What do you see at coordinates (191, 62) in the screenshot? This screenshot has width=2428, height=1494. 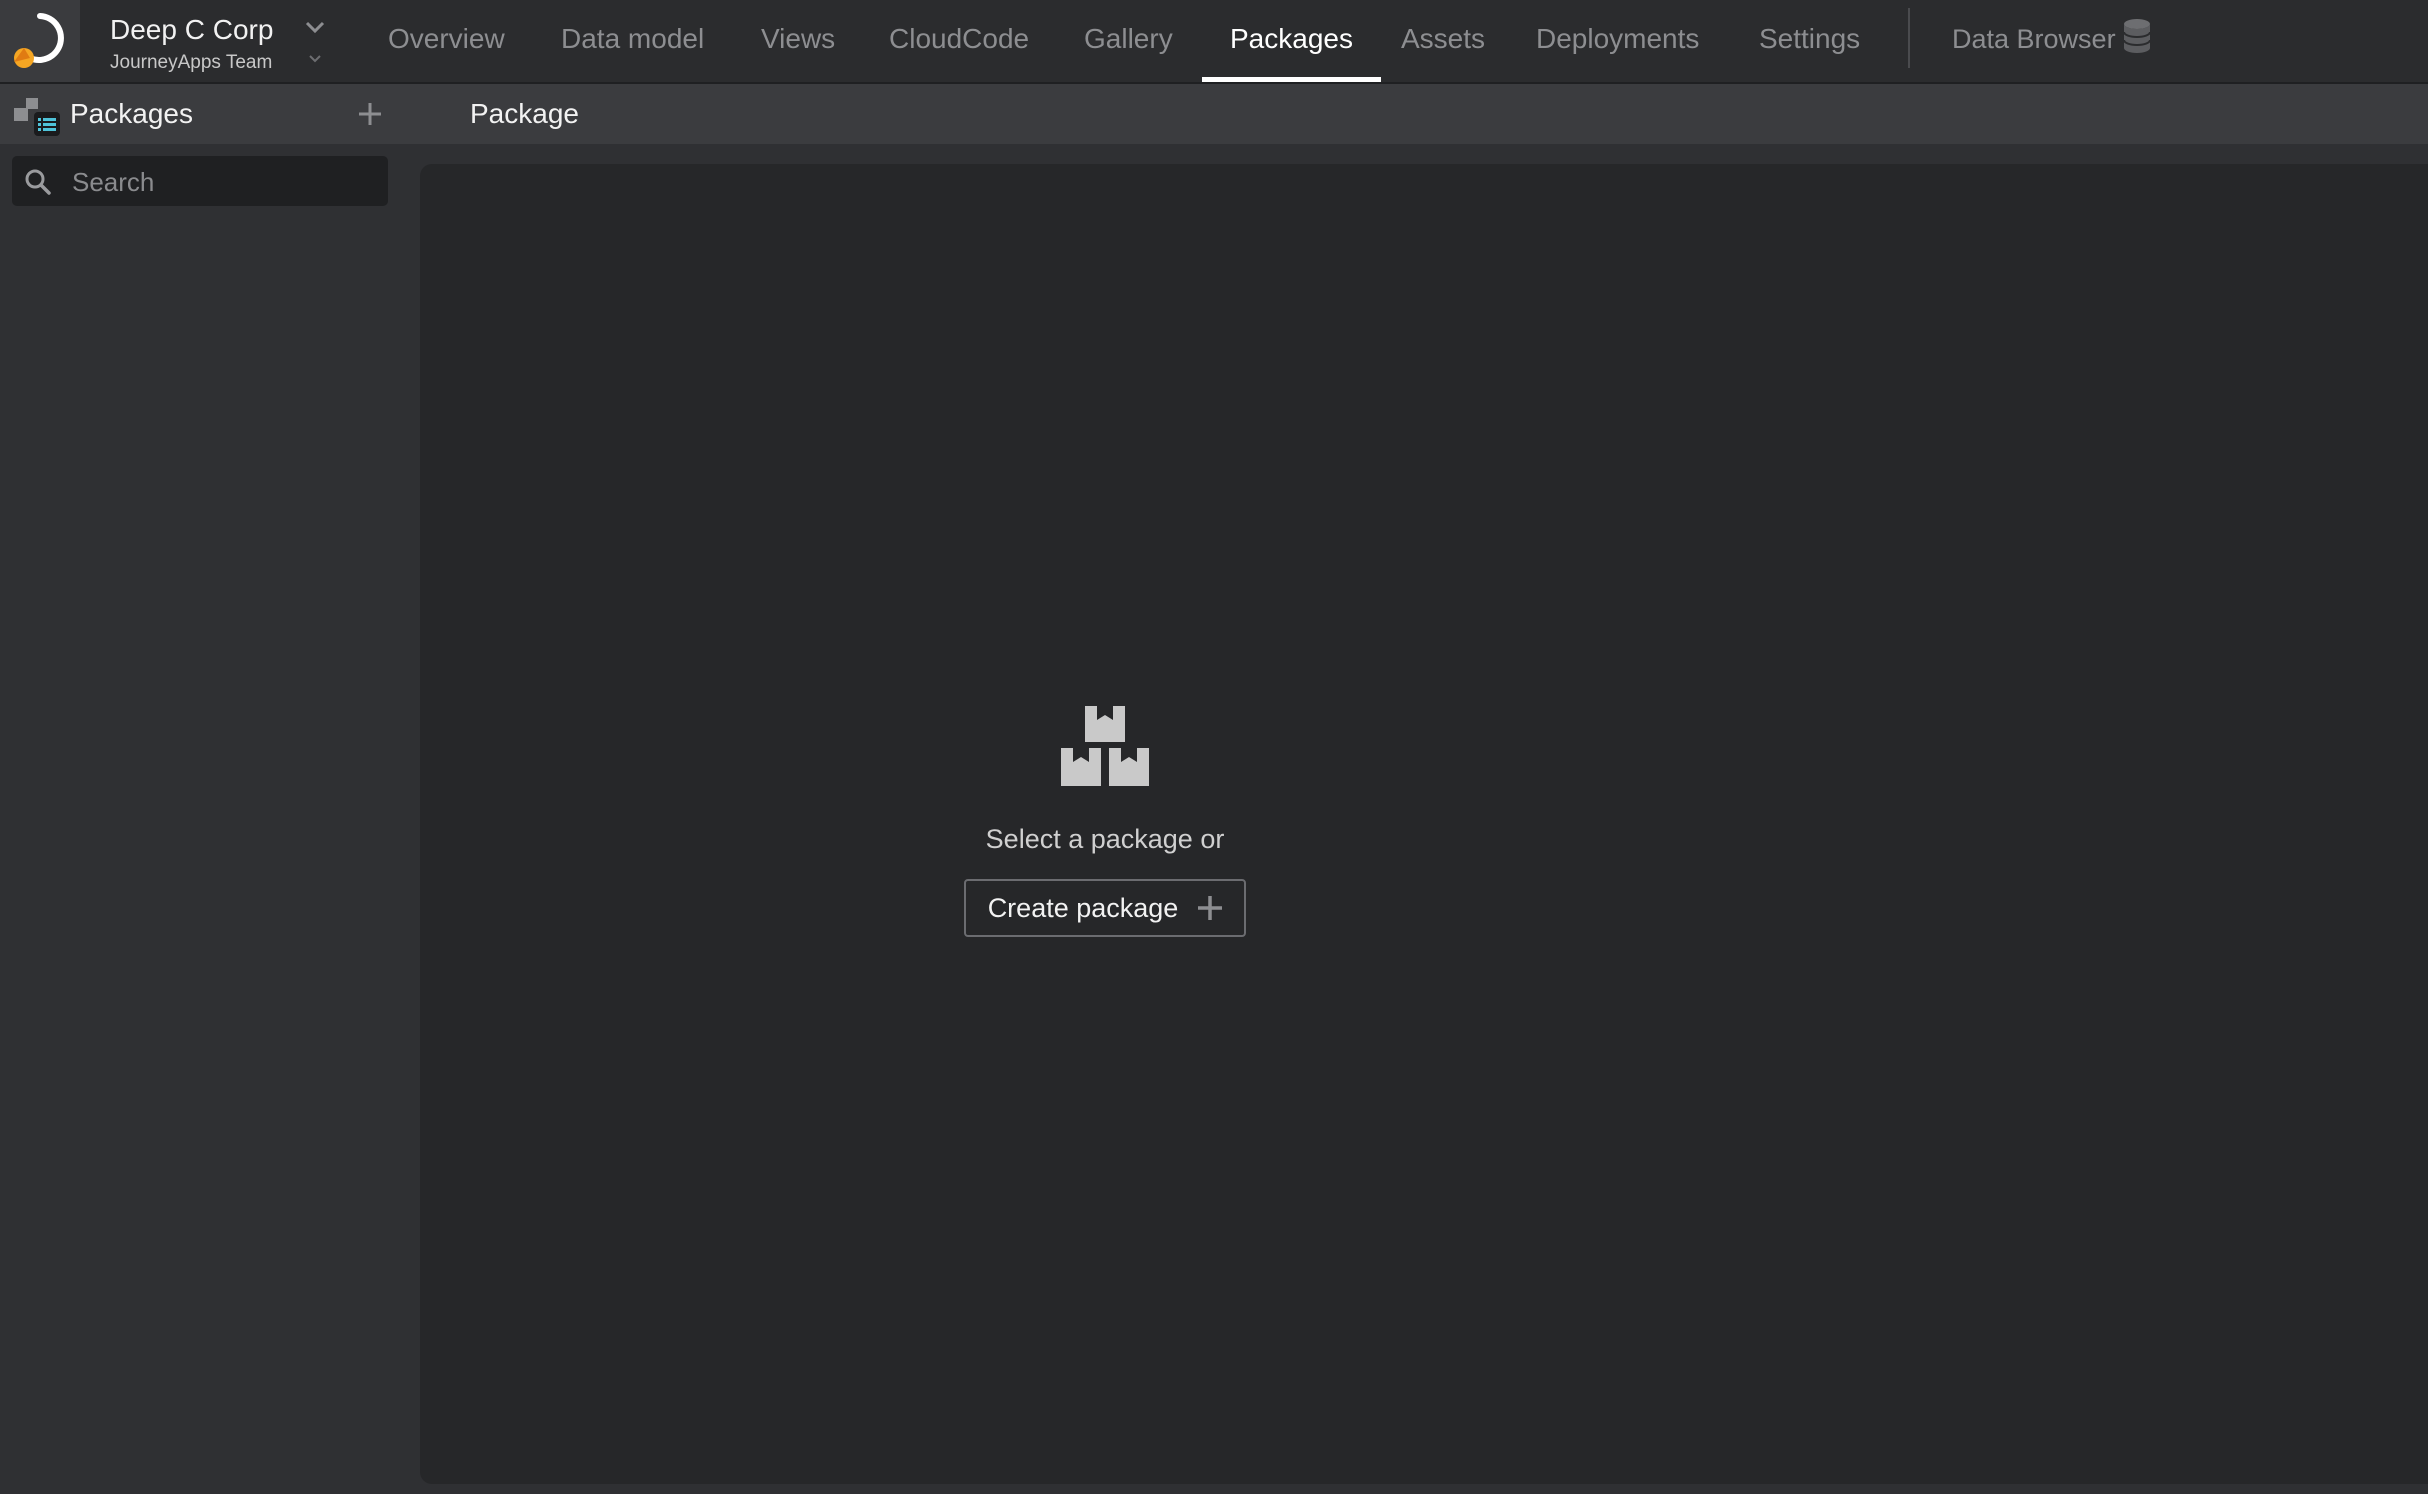 I see `org-team: JourneyApps Team` at bounding box center [191, 62].